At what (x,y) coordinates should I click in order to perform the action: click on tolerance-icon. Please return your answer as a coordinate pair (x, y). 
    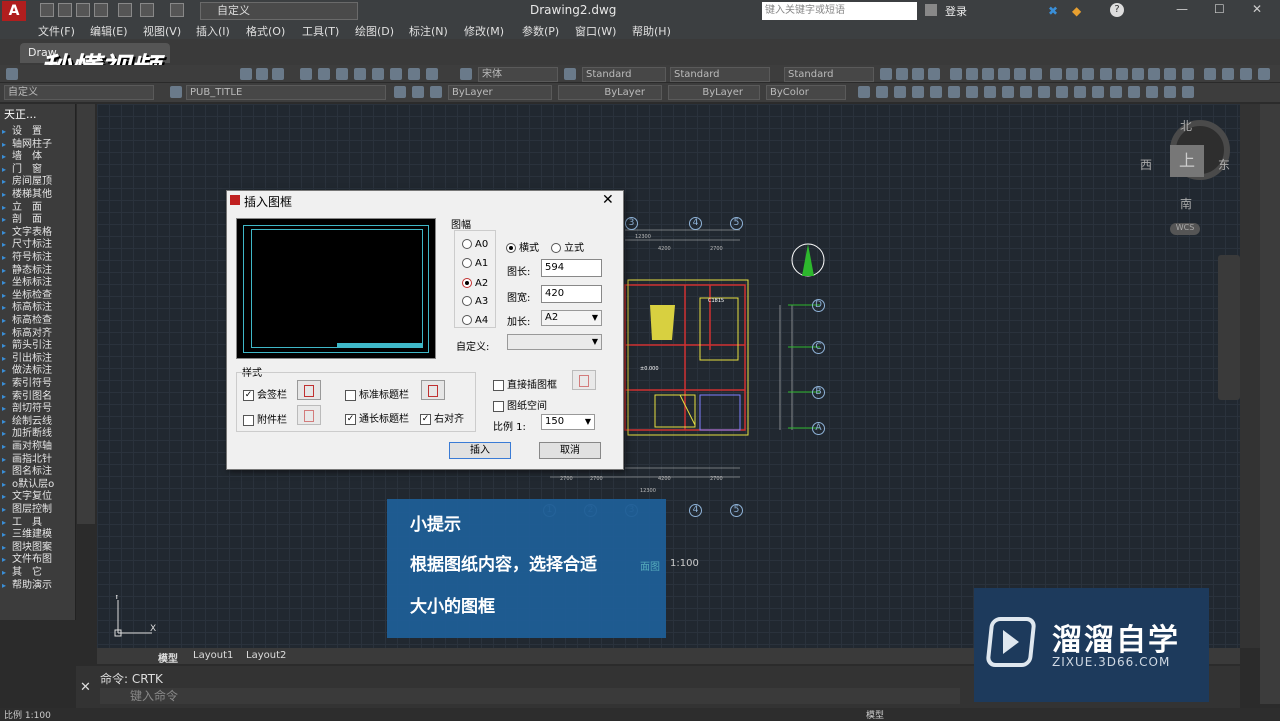
    Looking at the image, I should click on (1072, 74).